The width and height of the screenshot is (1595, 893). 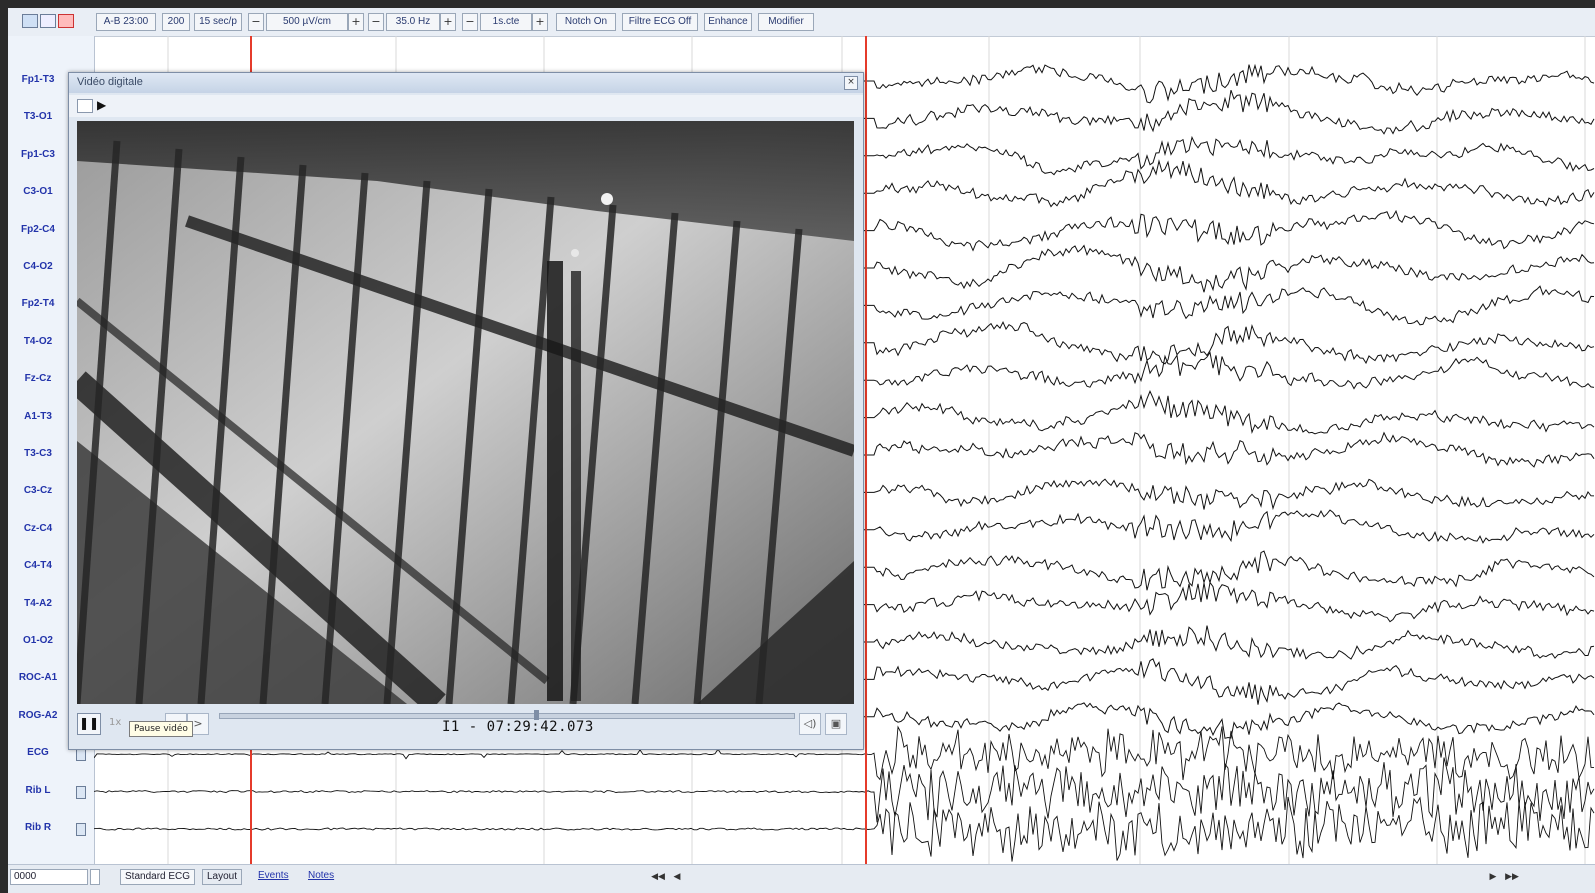 What do you see at coordinates (222, 877) in the screenshot?
I see `tab-layout: Layout` at bounding box center [222, 877].